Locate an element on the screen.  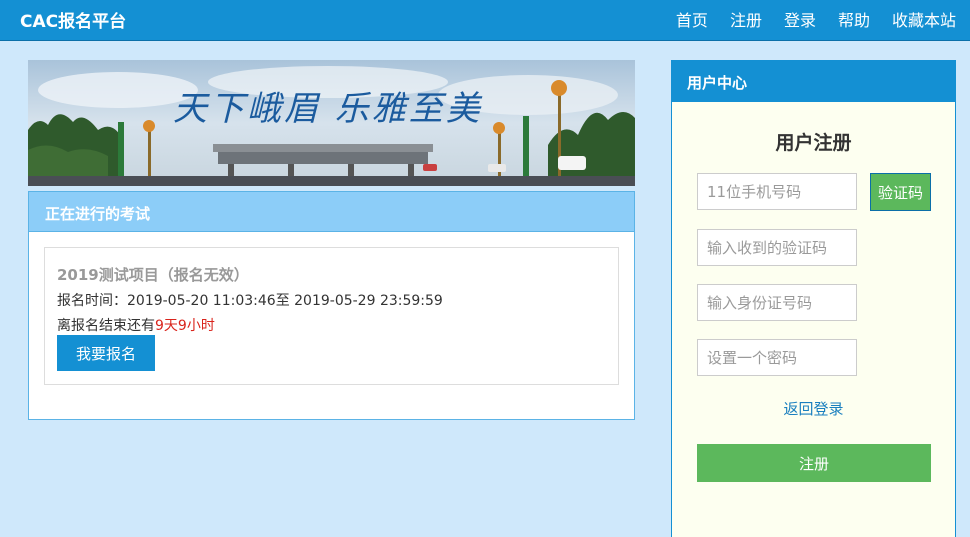
user-center-title: 用户中心 is located at coordinates (813, 81).